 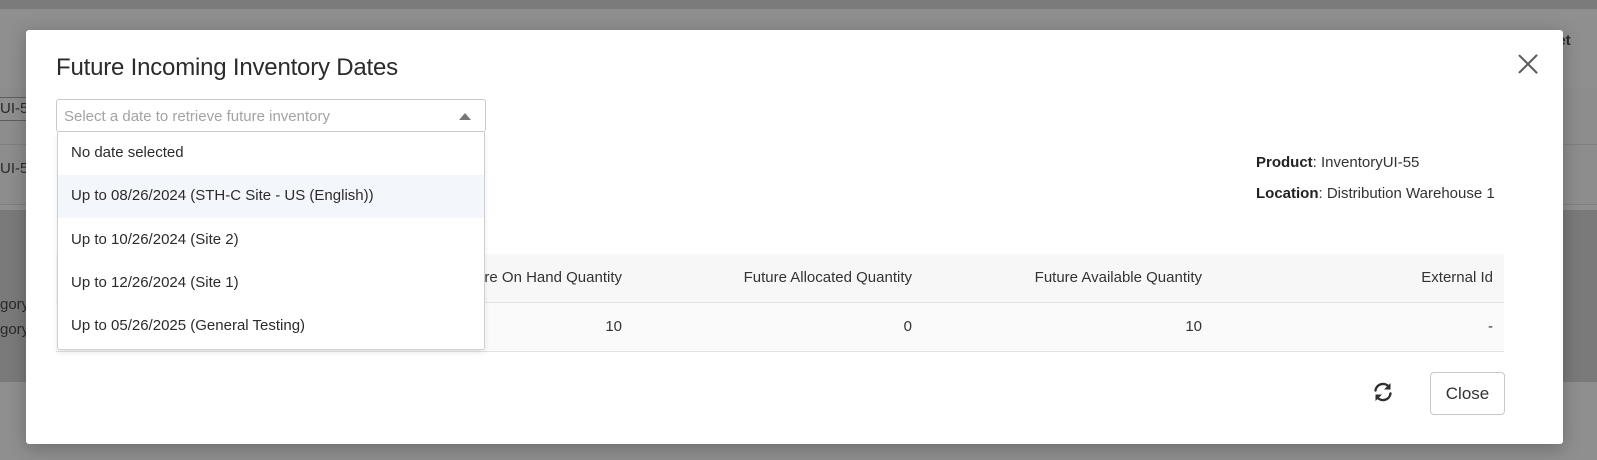 I want to click on location-info: Location: Distribution Warehouse 1, so click(x=1375, y=193).